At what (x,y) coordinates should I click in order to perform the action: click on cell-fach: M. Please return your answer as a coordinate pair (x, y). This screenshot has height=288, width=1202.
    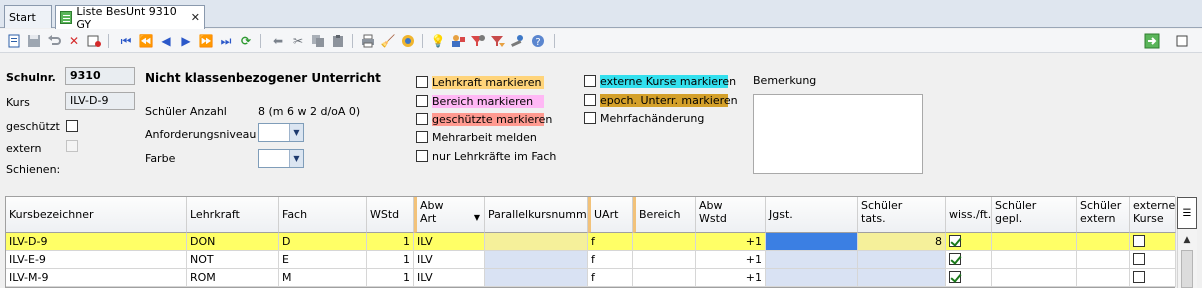
    Looking at the image, I should click on (323, 278).